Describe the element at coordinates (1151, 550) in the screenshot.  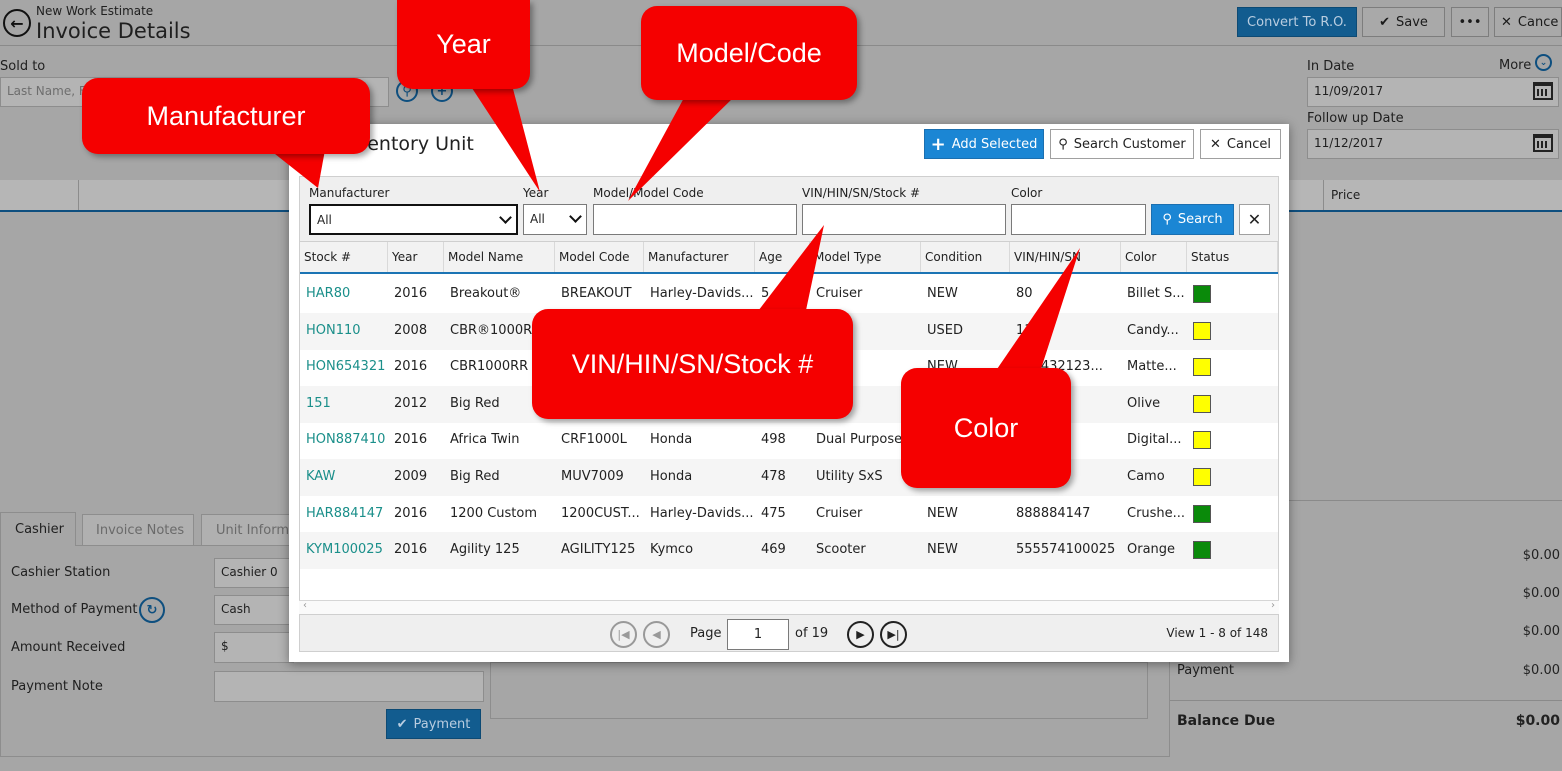
I see `col-color-cell: Orange` at that location.